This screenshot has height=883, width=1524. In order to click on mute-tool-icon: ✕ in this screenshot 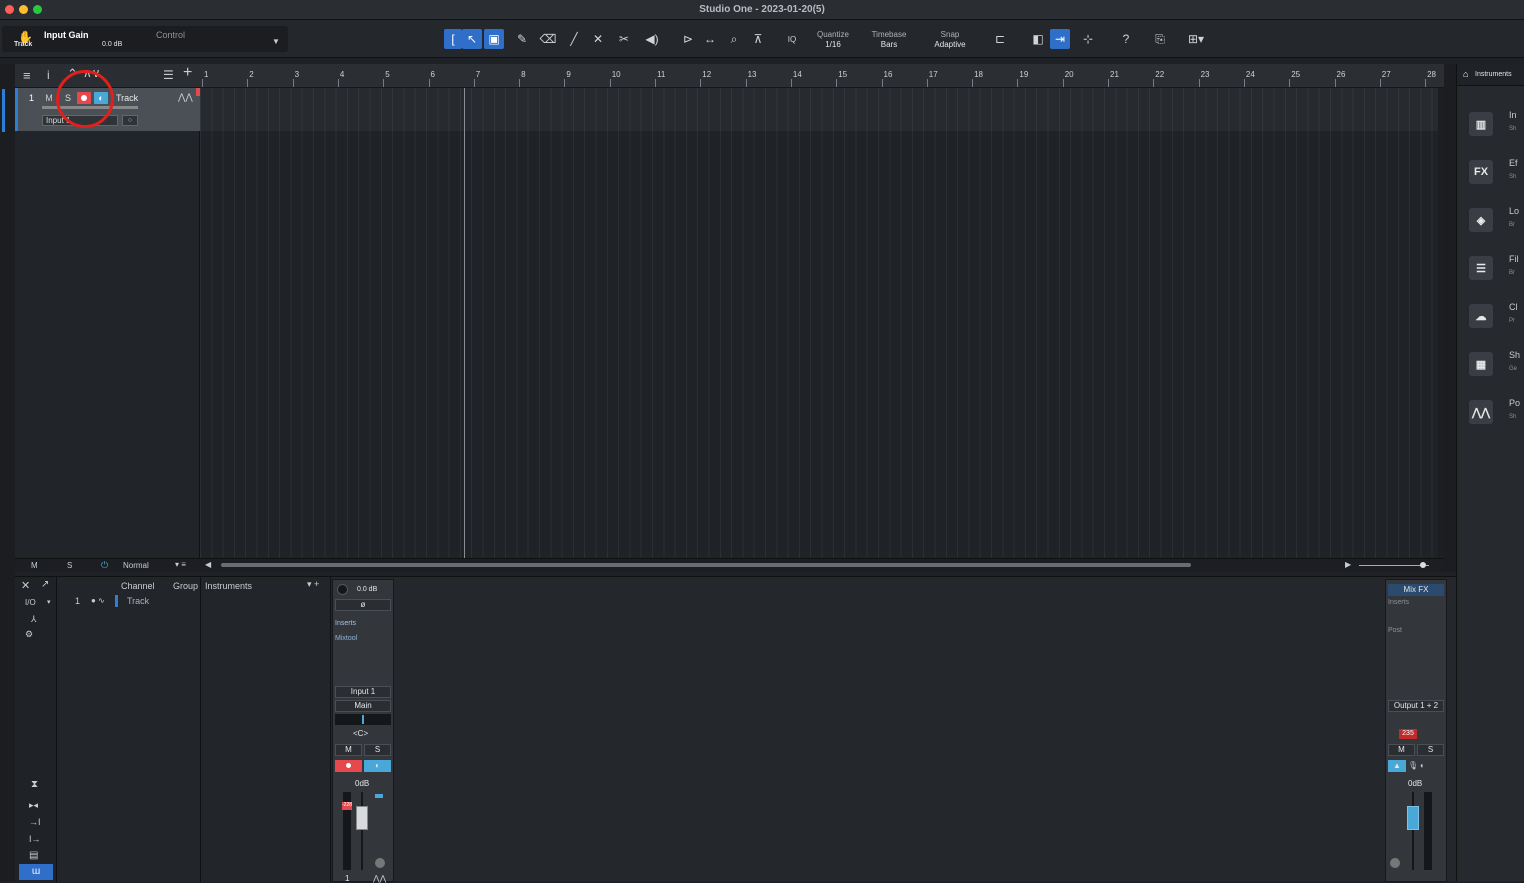, I will do `click(598, 39)`.